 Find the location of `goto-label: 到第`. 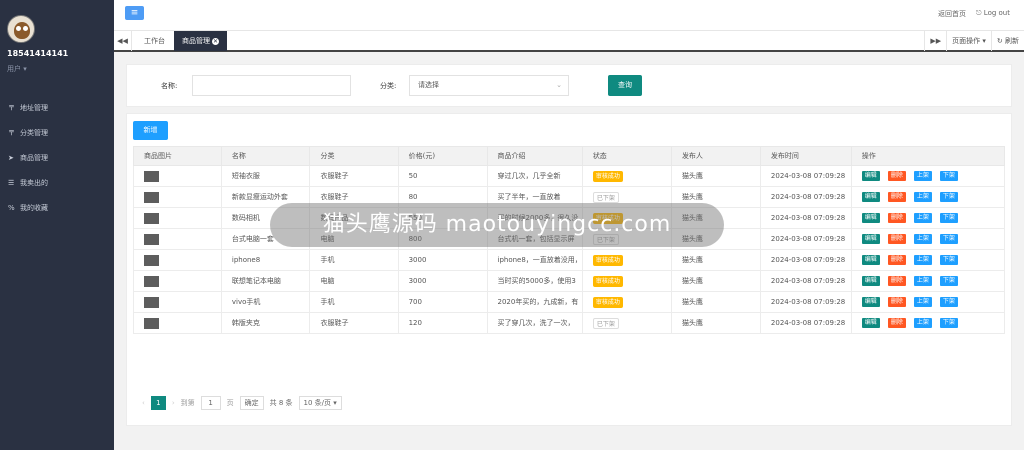

goto-label: 到第 is located at coordinates (187, 403).